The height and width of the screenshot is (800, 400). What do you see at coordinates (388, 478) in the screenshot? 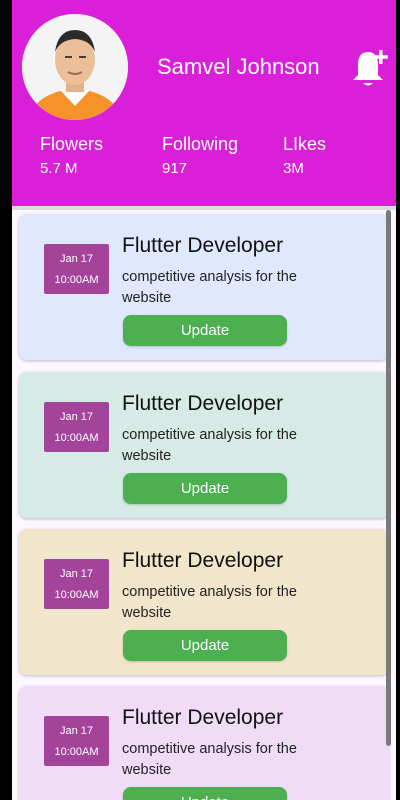
I see `scrollbar` at bounding box center [388, 478].